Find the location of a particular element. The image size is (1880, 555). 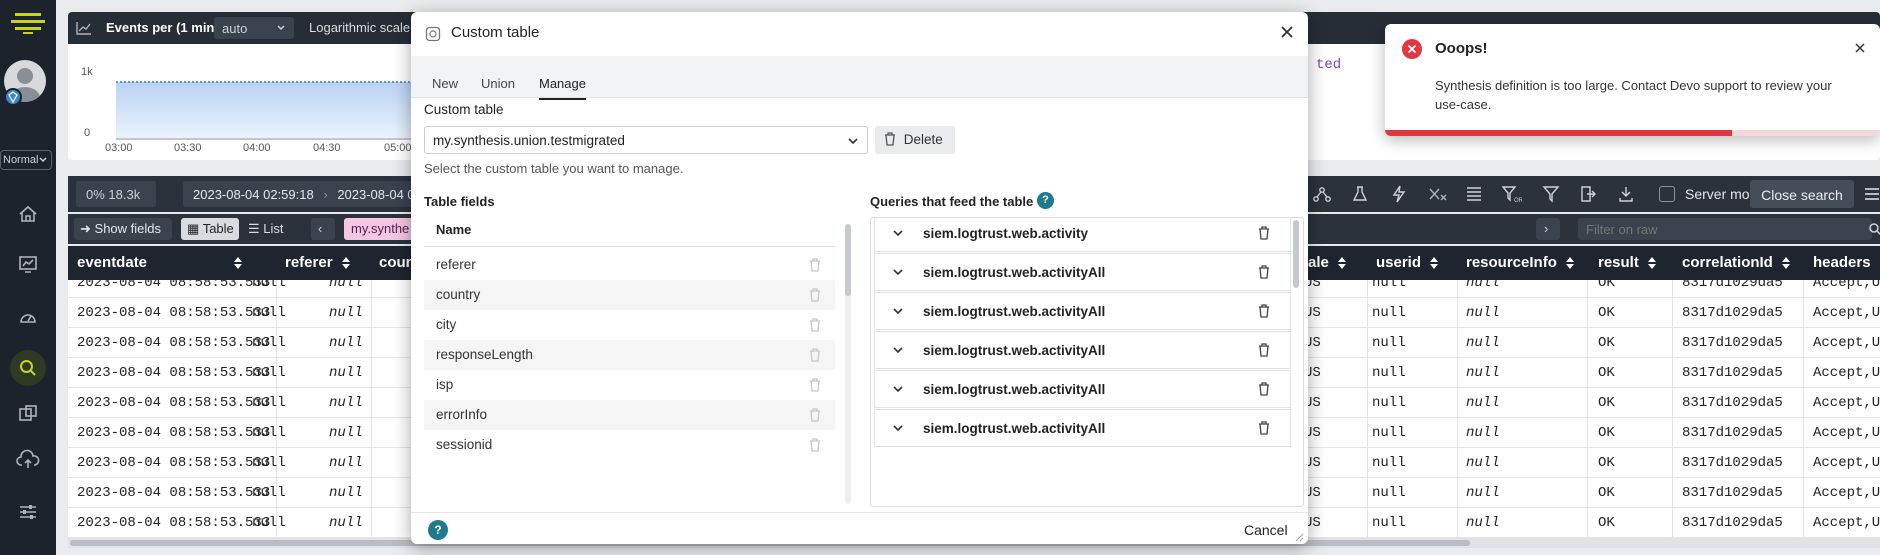

close-search-button: Close search is located at coordinates (1802, 194).